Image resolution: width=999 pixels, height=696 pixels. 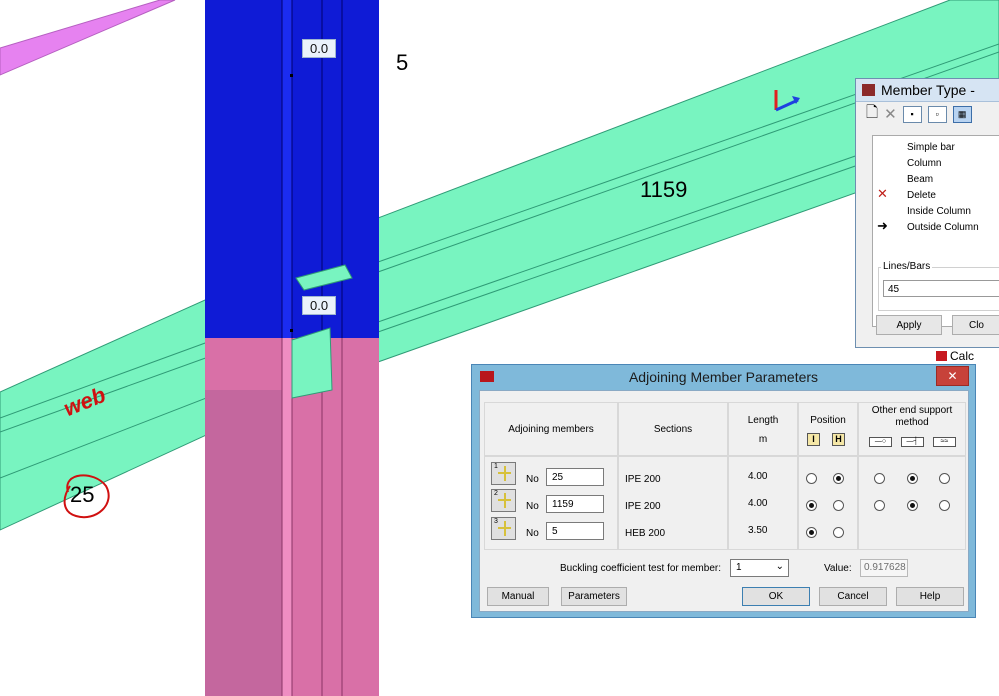 I want to click on section-1: IPE 200, so click(x=643, y=479).